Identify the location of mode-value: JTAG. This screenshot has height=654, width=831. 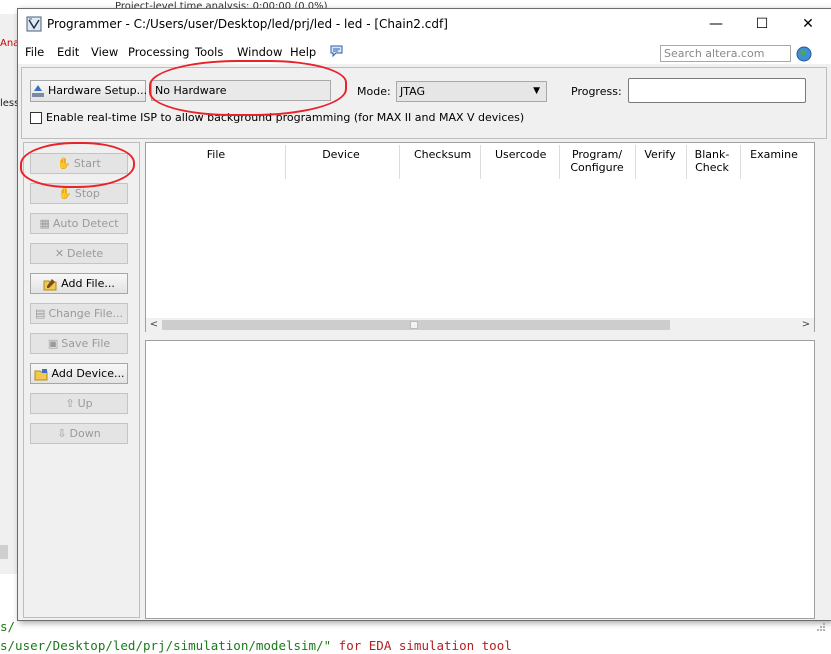
(412, 91).